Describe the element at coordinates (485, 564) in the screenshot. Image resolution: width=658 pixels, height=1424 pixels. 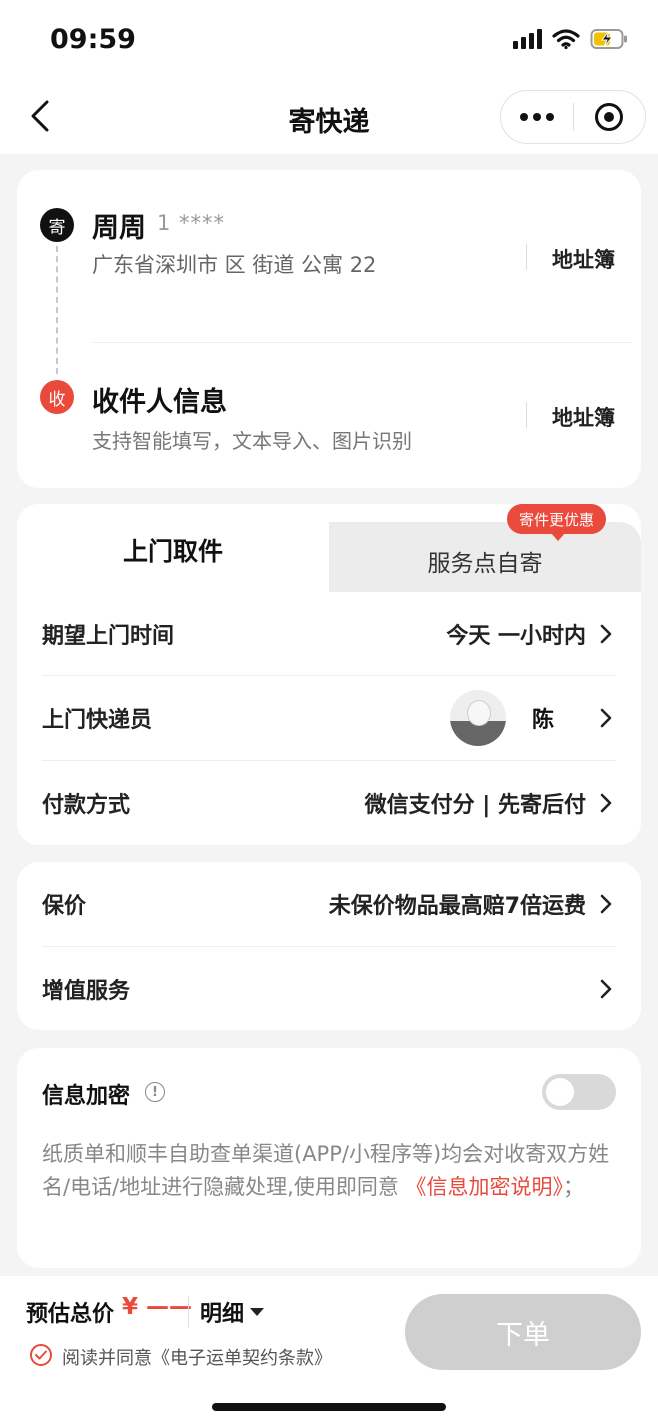
I see `tab-self-drop-label: 服务点自寄` at that location.